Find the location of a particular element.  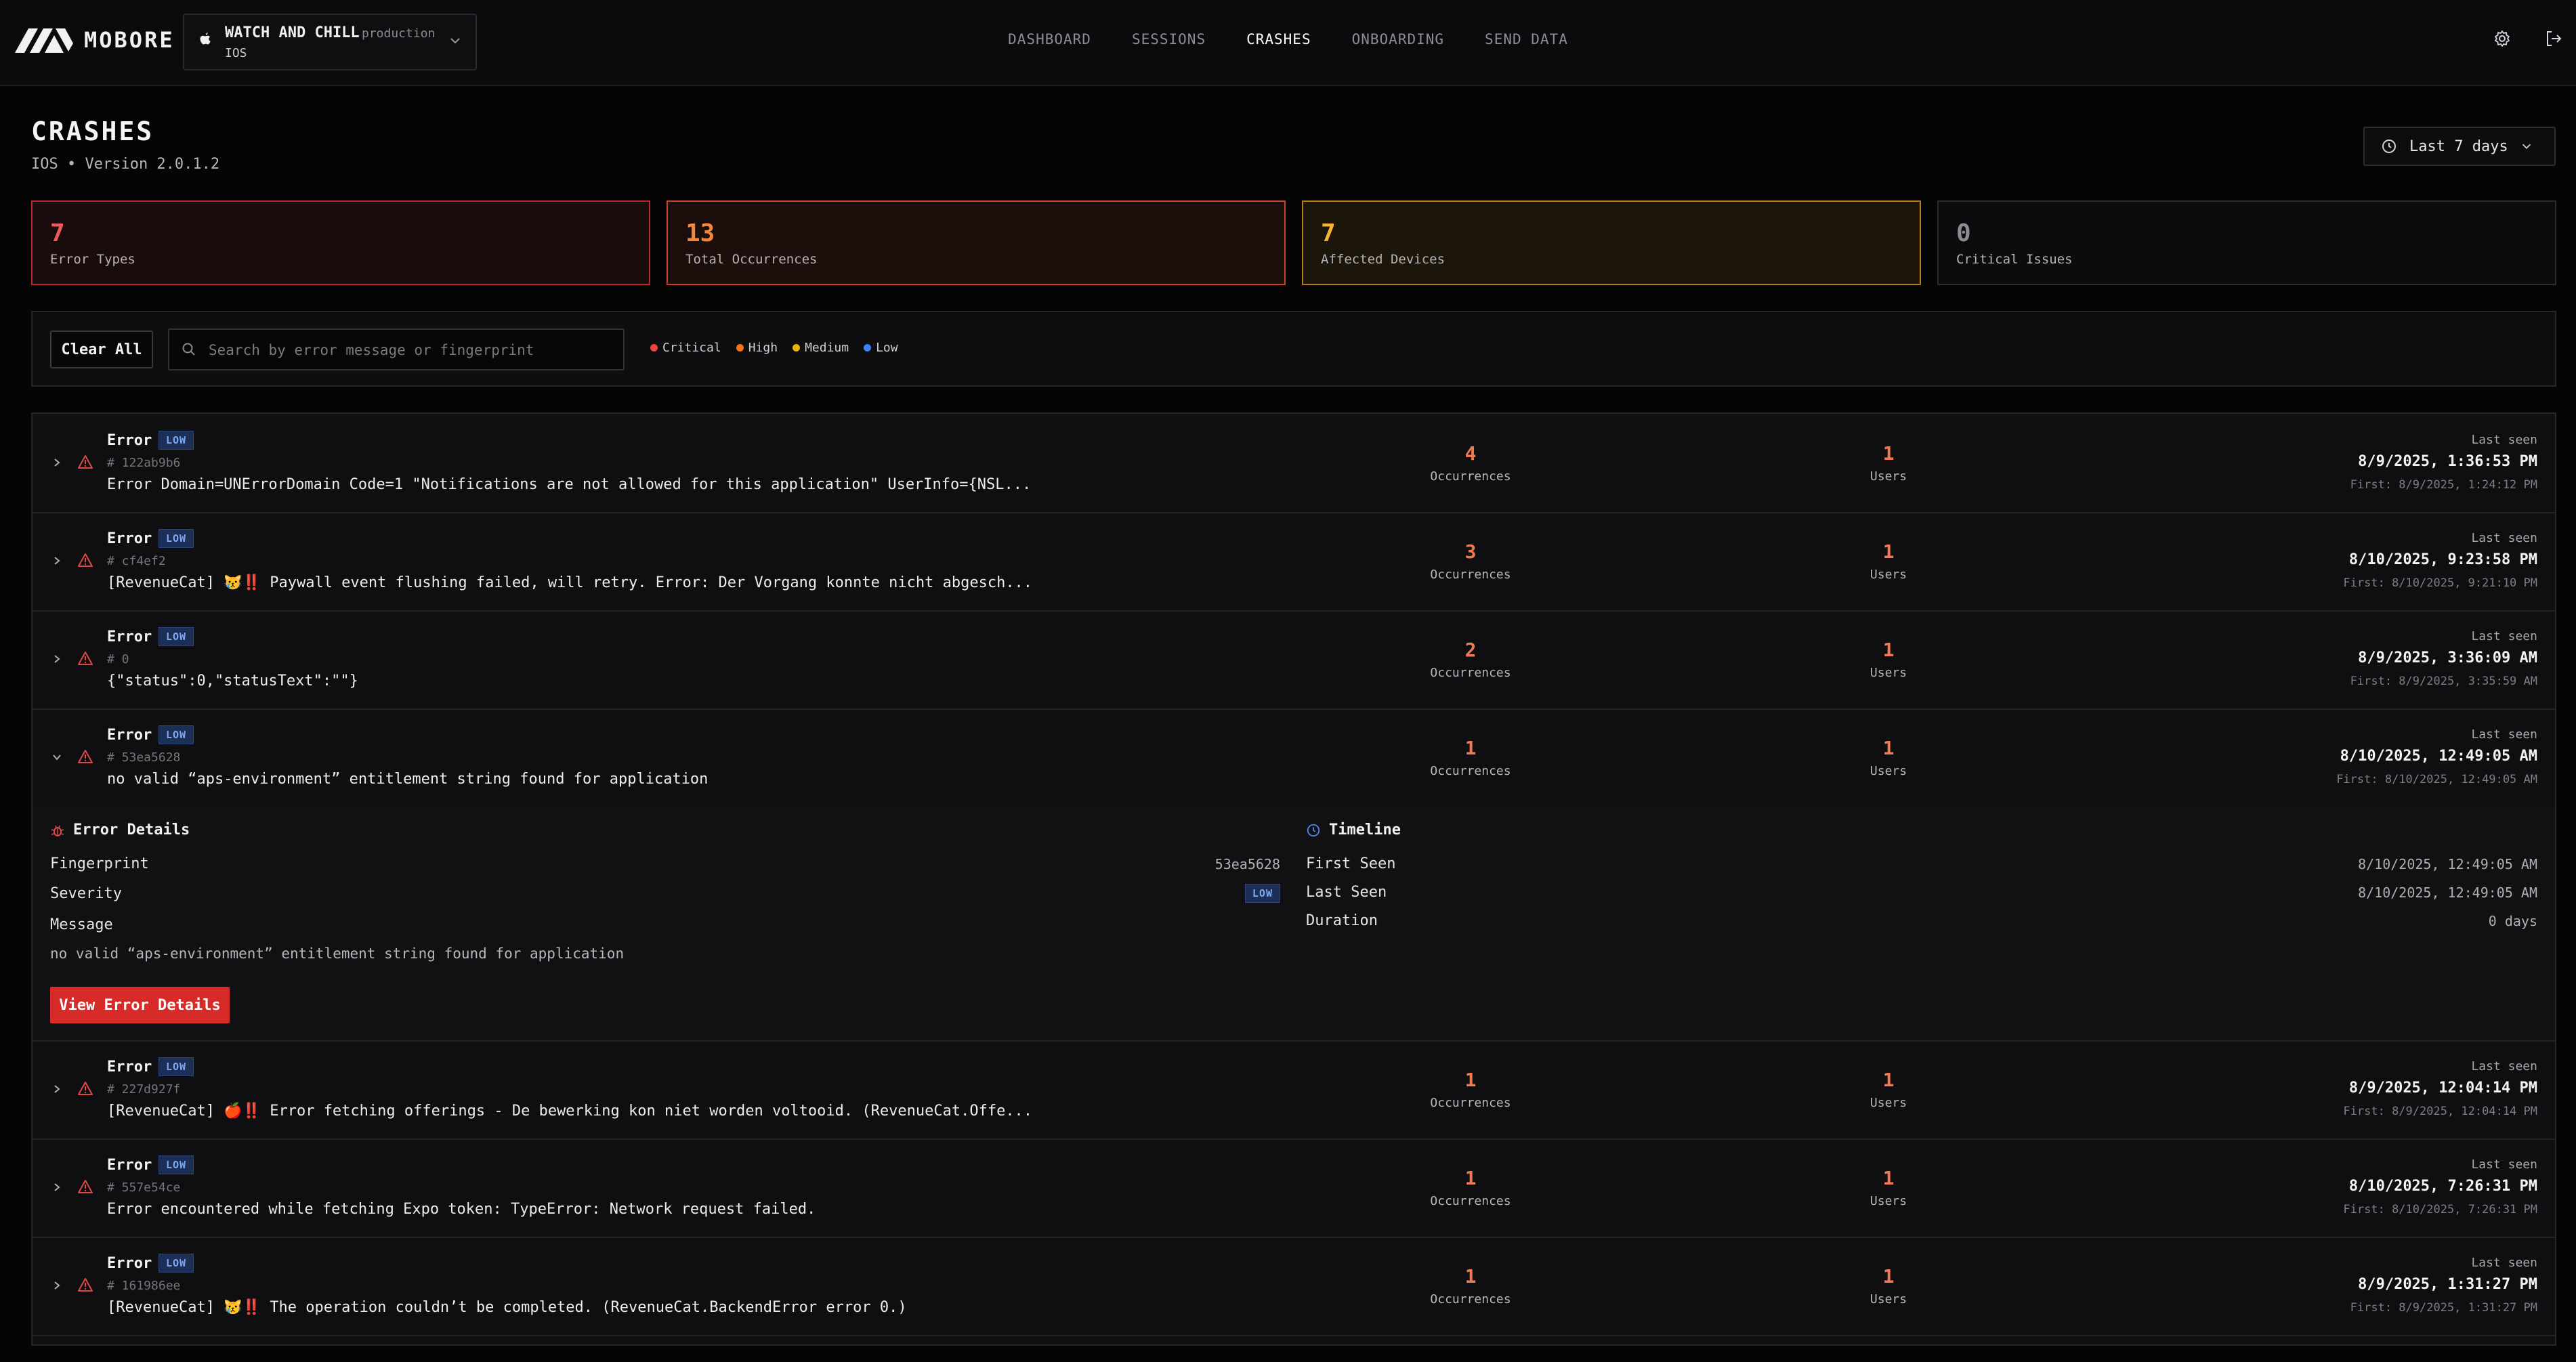

fingerprint-label: Fingerprint is located at coordinates (99, 863).